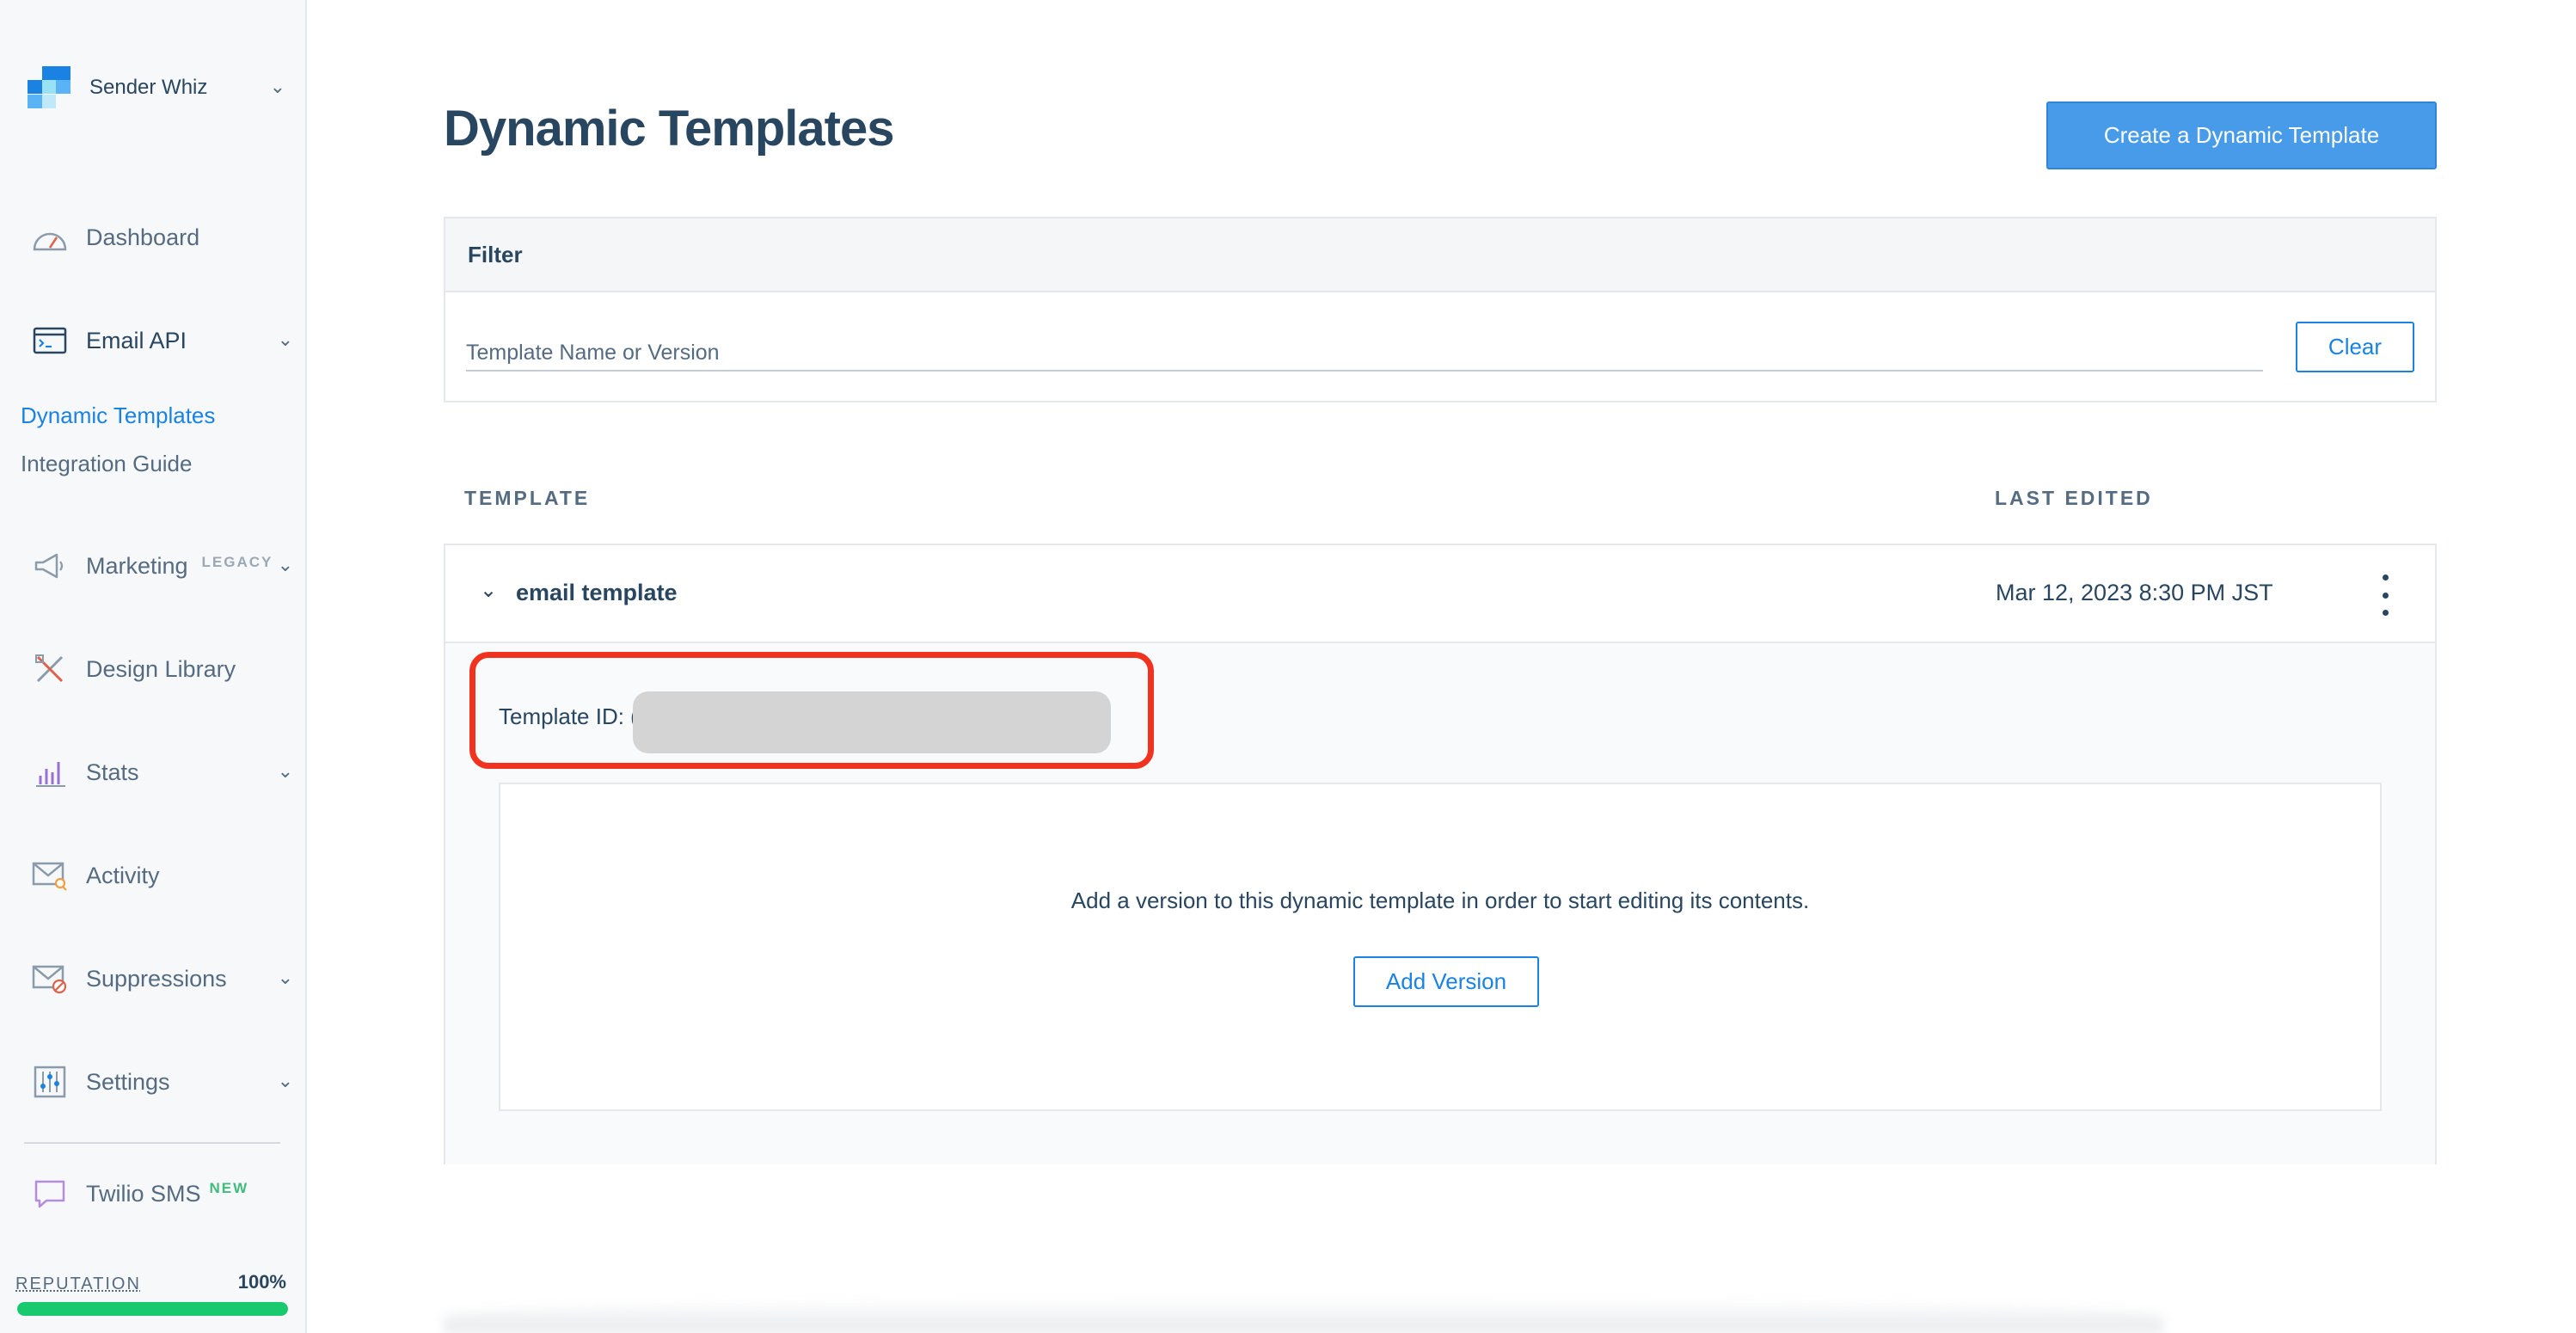  What do you see at coordinates (50, 566) in the screenshot?
I see `megaphone-icon` at bounding box center [50, 566].